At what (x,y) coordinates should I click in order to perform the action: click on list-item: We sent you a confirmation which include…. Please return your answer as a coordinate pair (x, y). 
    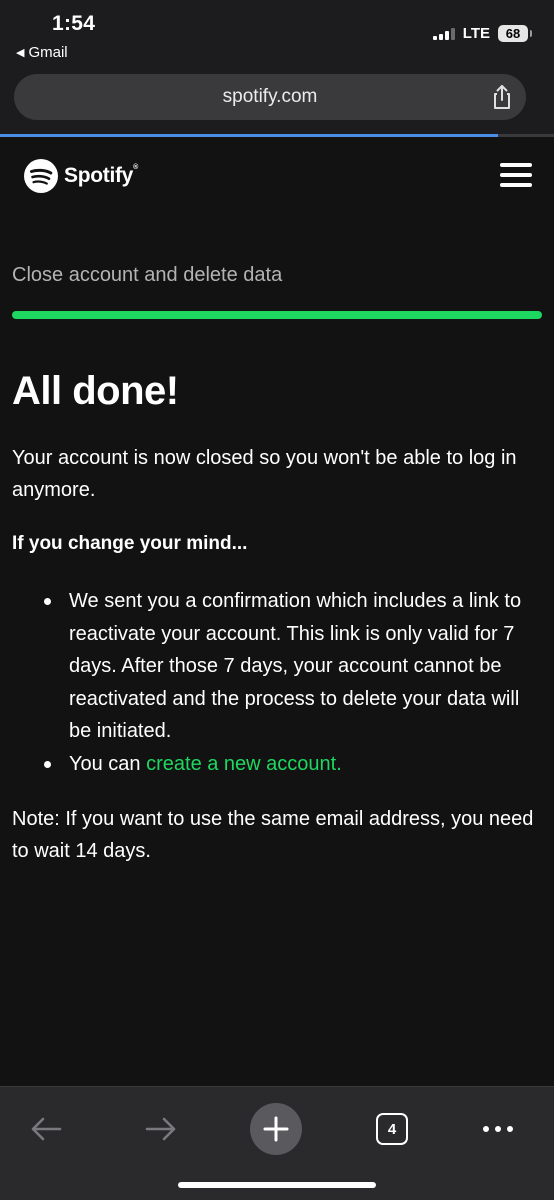
    Looking at the image, I should click on (277, 666).